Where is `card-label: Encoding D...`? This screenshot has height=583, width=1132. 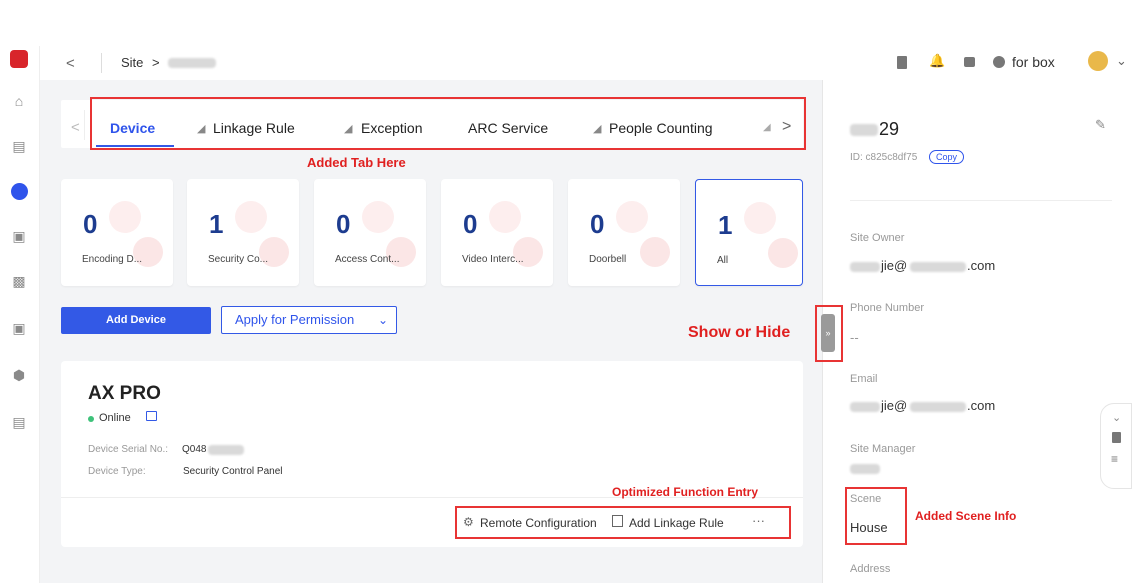 card-label: Encoding D... is located at coordinates (112, 259).